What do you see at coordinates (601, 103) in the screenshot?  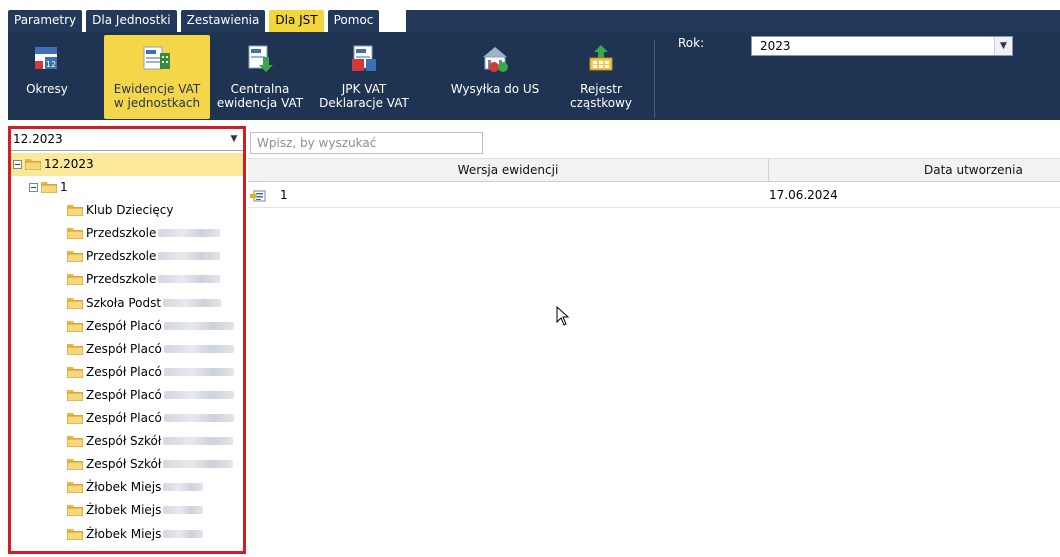 I see `rejestr-label-2: cząstkowy` at bounding box center [601, 103].